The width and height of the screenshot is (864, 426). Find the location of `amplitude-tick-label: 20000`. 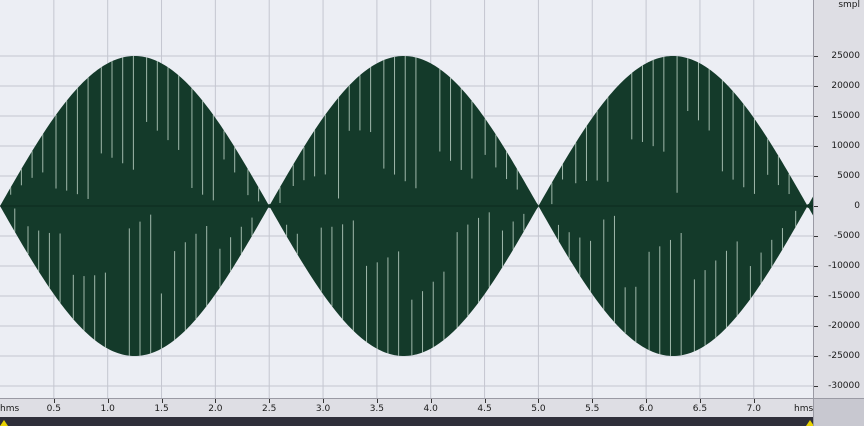

amplitude-tick-label: 20000 is located at coordinates (845, 86).